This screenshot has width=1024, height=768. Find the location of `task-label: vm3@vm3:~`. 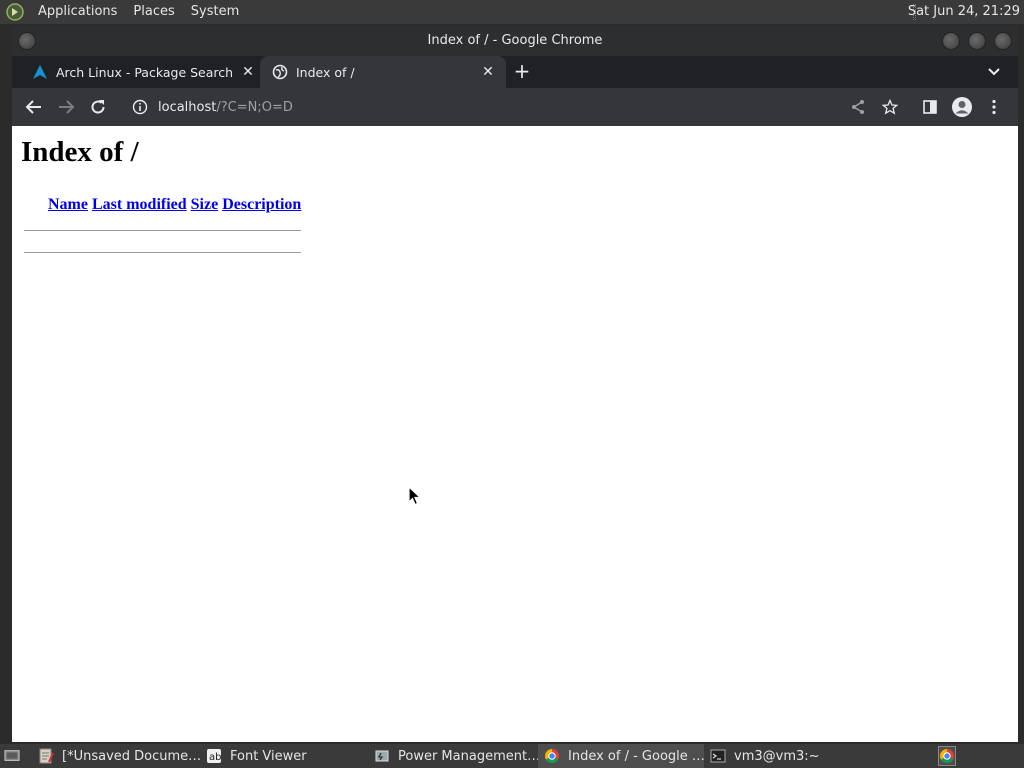

task-label: vm3@vm3:~ is located at coordinates (777, 756).